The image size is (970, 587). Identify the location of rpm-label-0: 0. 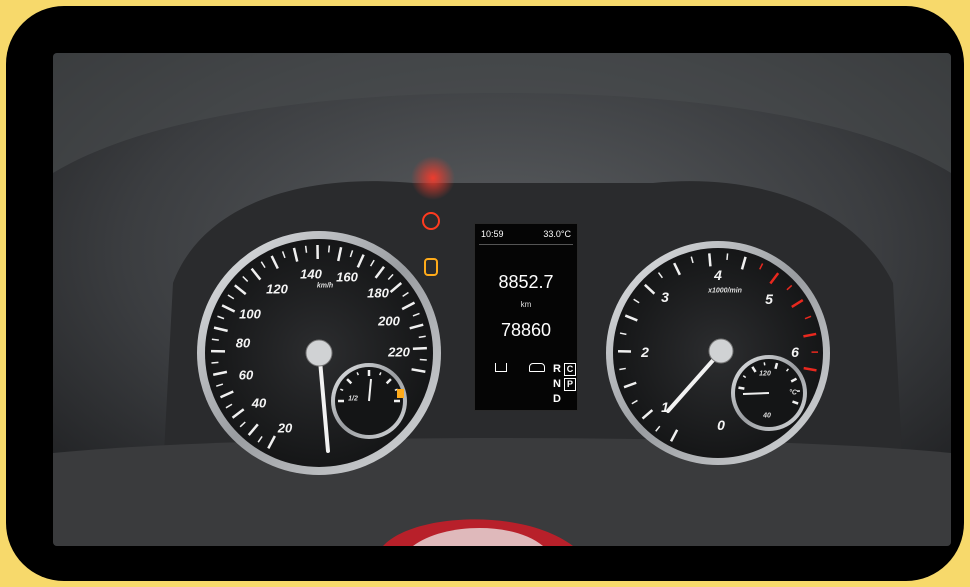
(721, 425).